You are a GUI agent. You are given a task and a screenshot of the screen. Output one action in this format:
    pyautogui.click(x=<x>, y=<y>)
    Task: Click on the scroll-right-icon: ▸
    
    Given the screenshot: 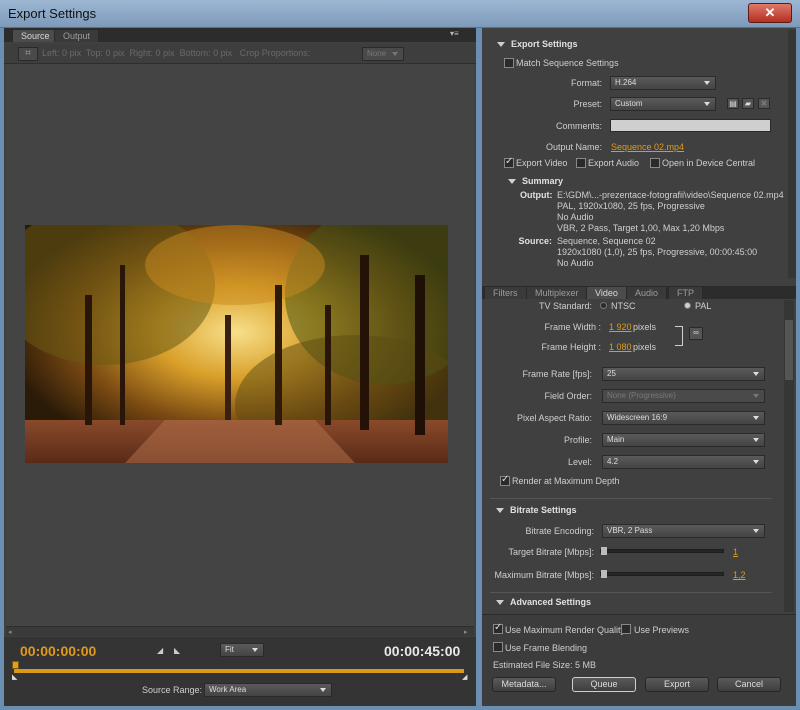 What is the action you would take?
    pyautogui.click(x=466, y=632)
    